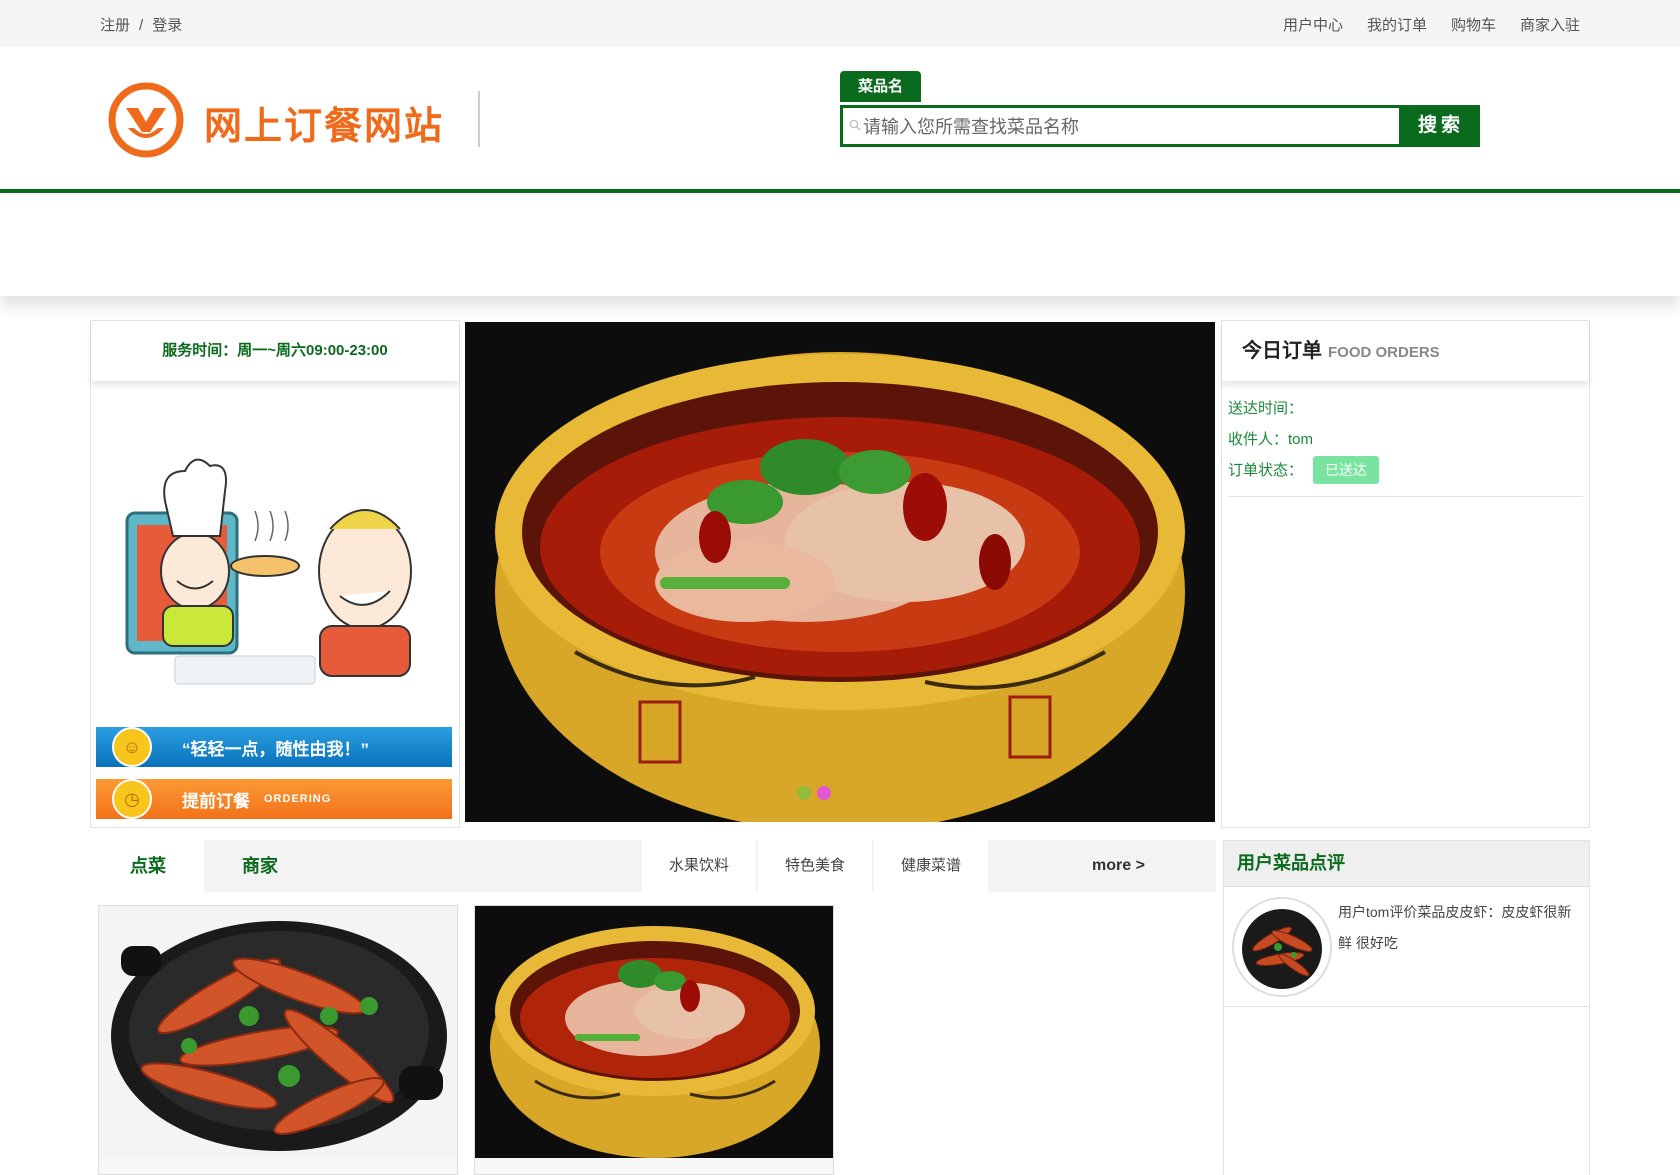 The height and width of the screenshot is (1175, 1680). Describe the element at coordinates (1118, 866) in the screenshot. I see `more-link: more >` at that location.